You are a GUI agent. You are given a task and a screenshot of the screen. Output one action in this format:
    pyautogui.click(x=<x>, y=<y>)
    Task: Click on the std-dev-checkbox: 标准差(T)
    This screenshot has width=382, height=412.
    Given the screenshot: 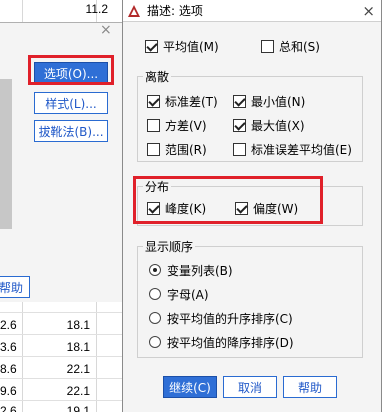 What is the action you would take?
    pyautogui.click(x=182, y=101)
    